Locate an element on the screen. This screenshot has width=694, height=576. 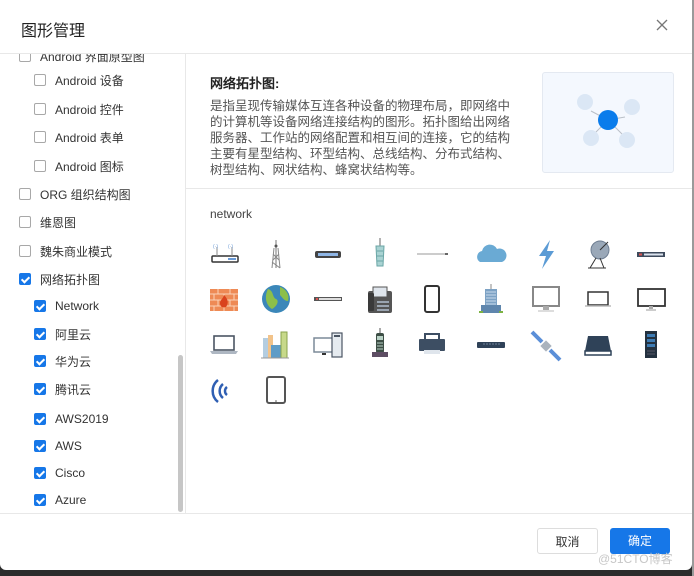
category-title: 网络拓扑图: is located at coordinates (245, 83).